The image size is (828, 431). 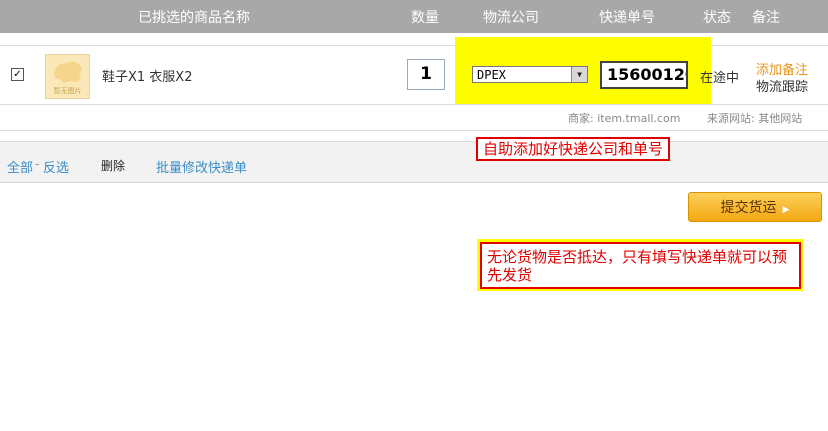 What do you see at coordinates (426, 74) in the screenshot?
I see `quantity-field: 1` at bounding box center [426, 74].